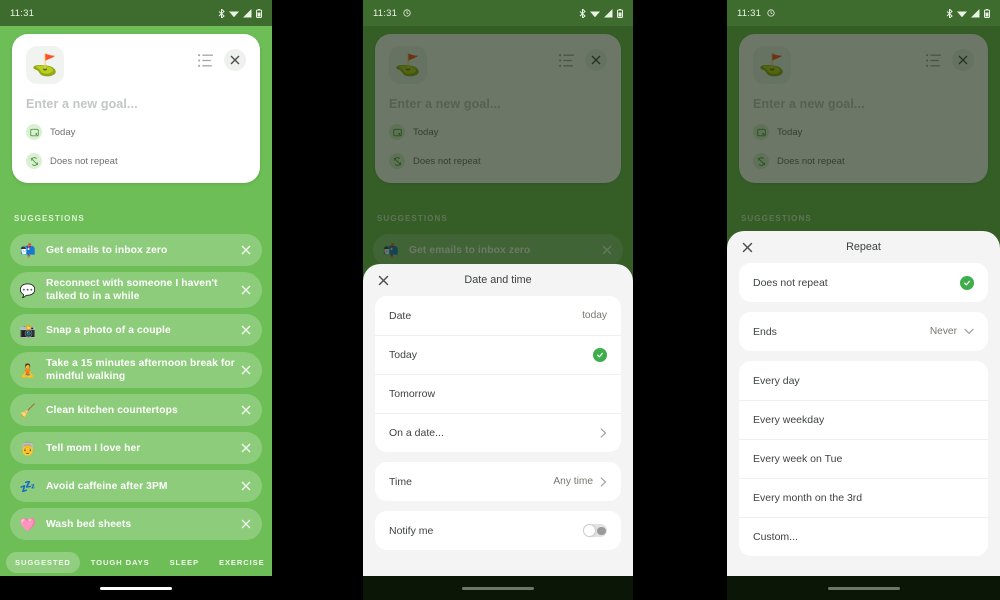  I want to click on suggestion-row: 💤 Avoid caffeine after 3PM, so click(136, 486).